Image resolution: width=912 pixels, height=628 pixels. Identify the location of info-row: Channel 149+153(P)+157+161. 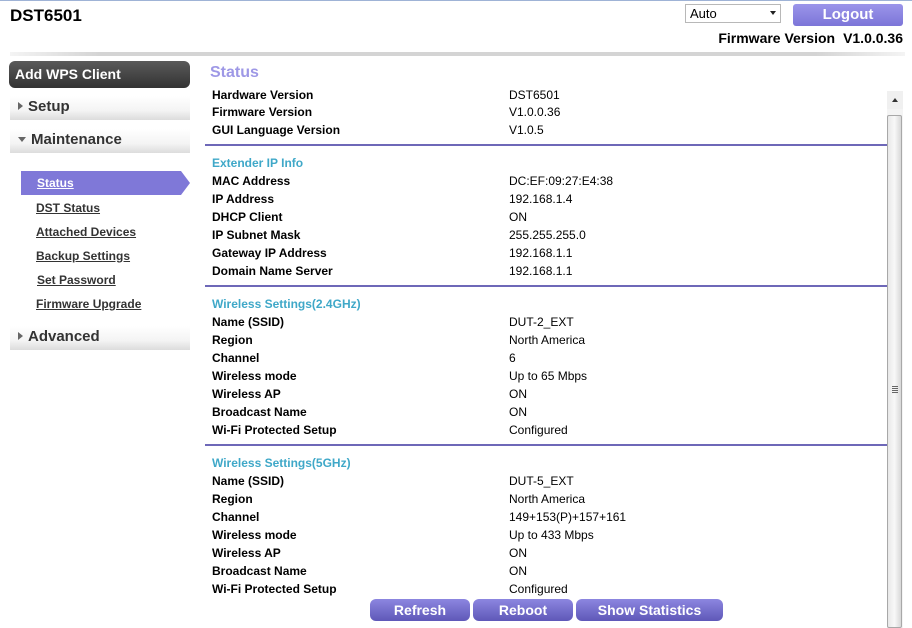
(547, 517).